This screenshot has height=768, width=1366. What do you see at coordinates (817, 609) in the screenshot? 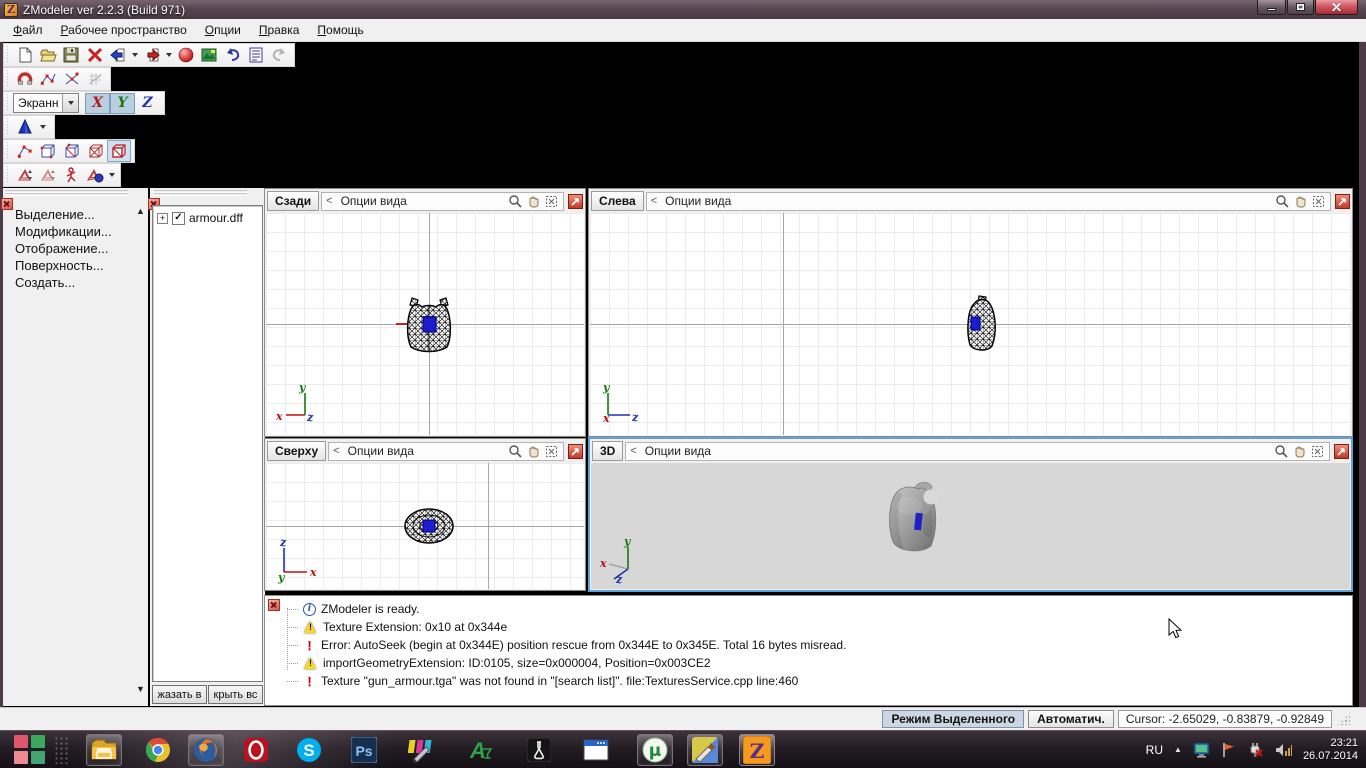
I see `log-row: i ZModeler is ready.` at bounding box center [817, 609].